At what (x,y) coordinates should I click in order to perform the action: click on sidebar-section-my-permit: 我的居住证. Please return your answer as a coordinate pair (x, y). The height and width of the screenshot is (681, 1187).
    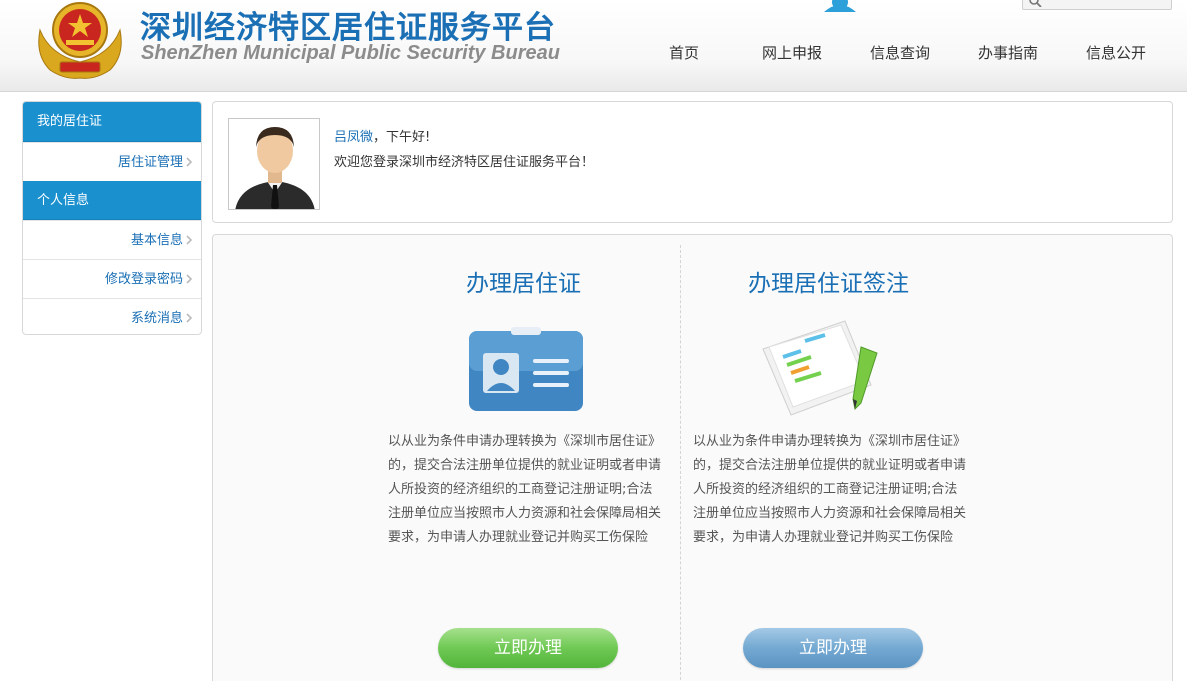
    Looking at the image, I should click on (112, 122).